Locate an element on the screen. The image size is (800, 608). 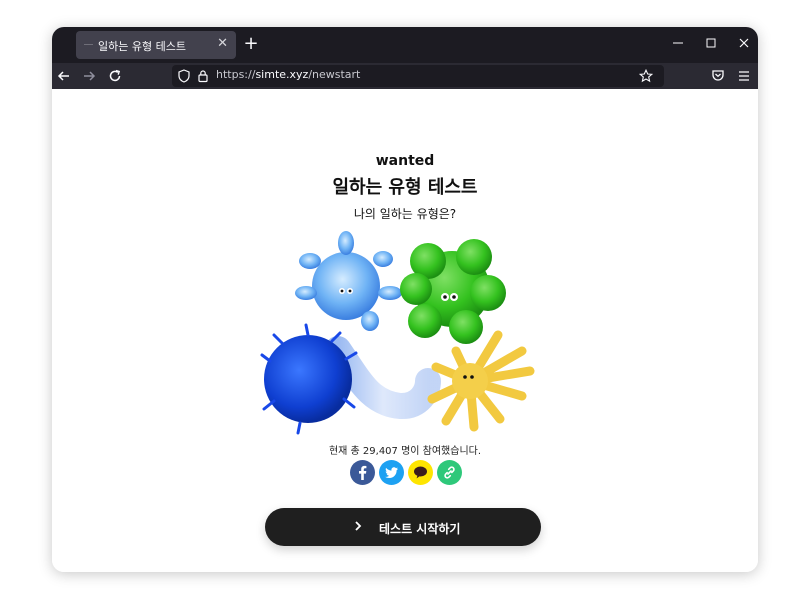
facebook-icon is located at coordinates (363, 472).